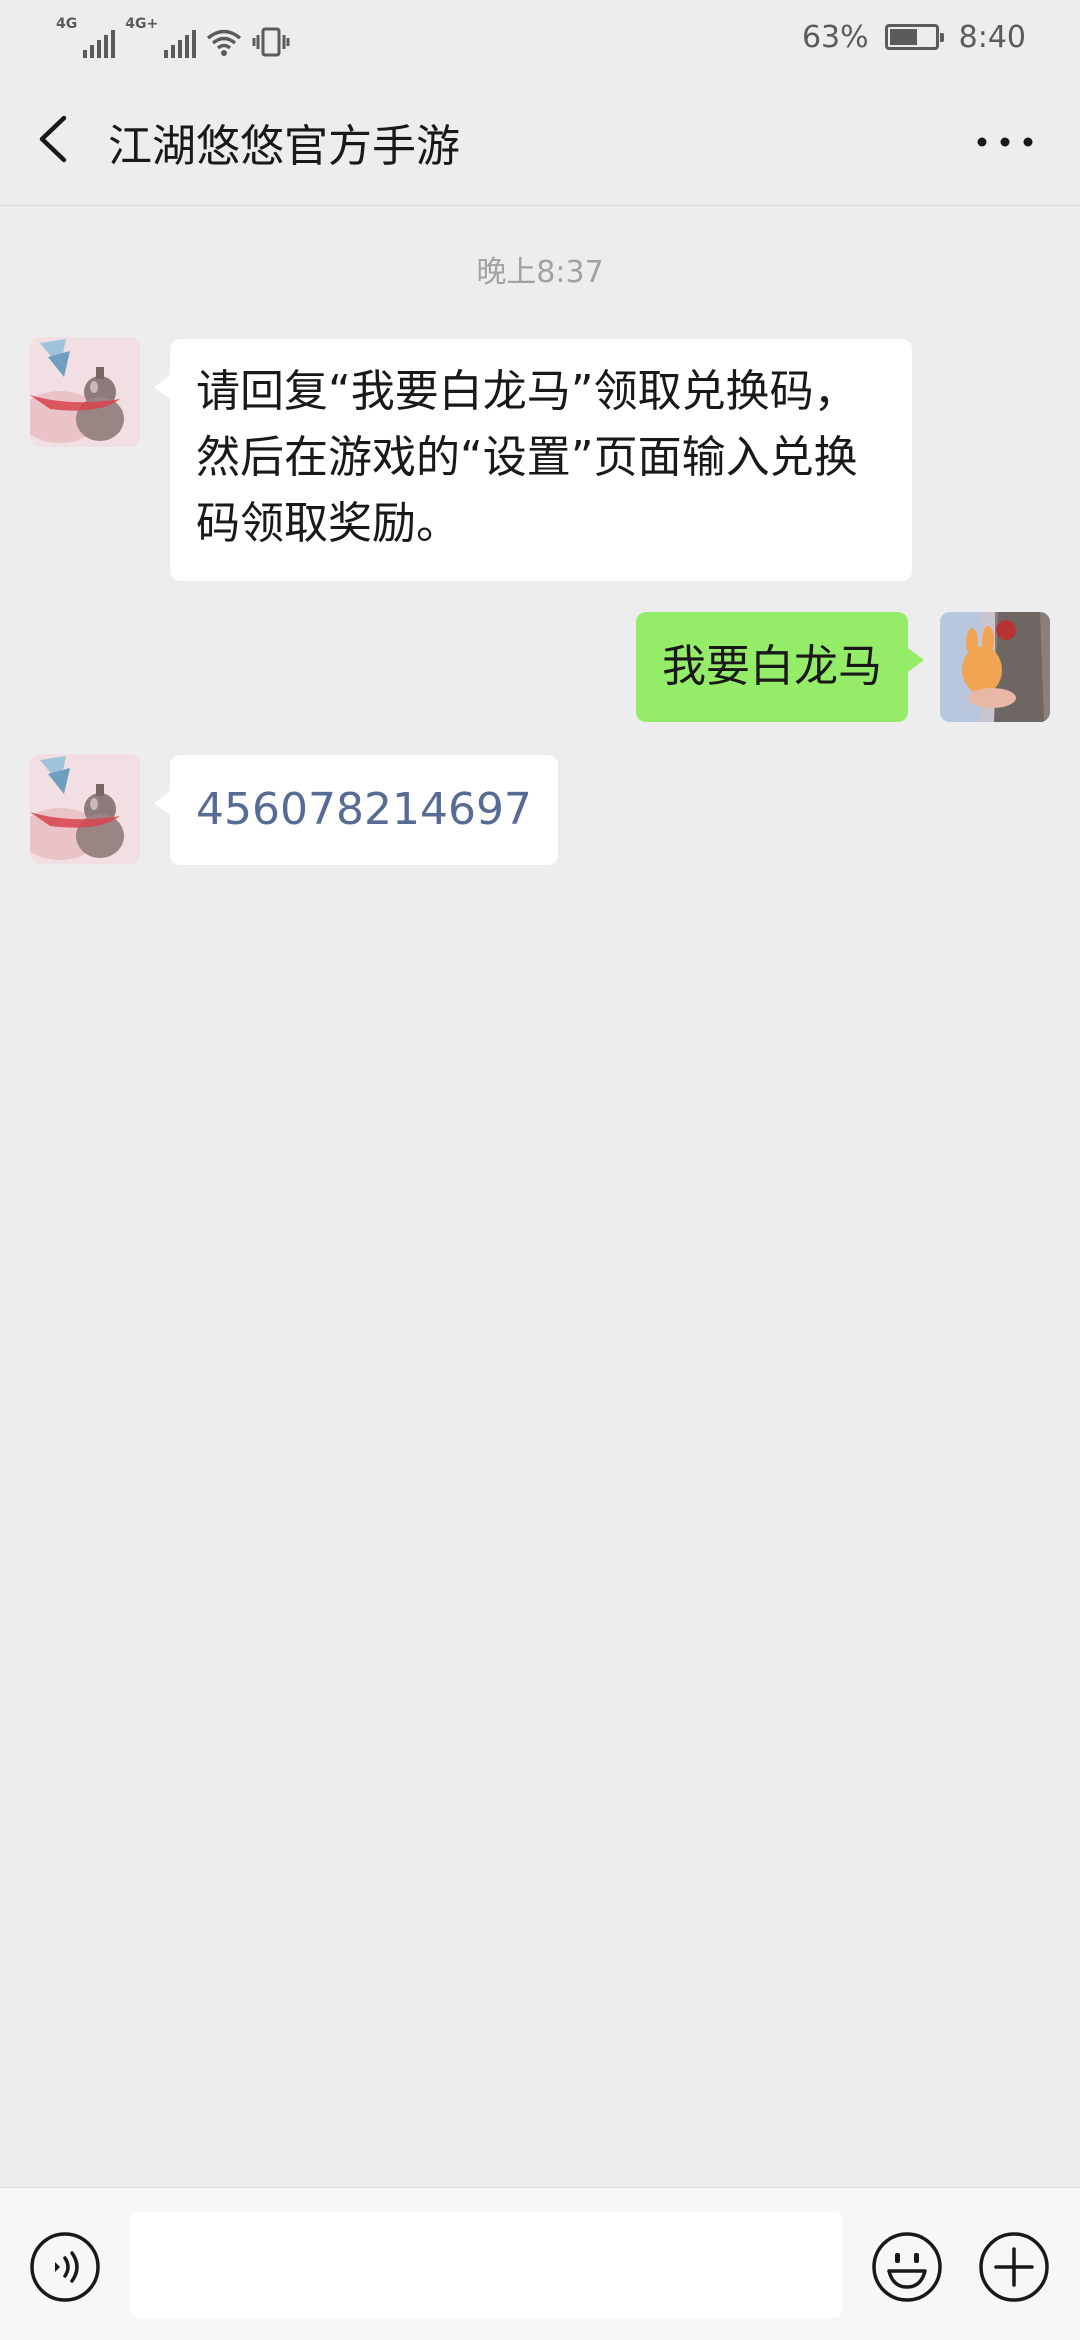 This screenshot has height=2340, width=1080. What do you see at coordinates (364, 809) in the screenshot?
I see `redeem-code-text: 456078214697` at bounding box center [364, 809].